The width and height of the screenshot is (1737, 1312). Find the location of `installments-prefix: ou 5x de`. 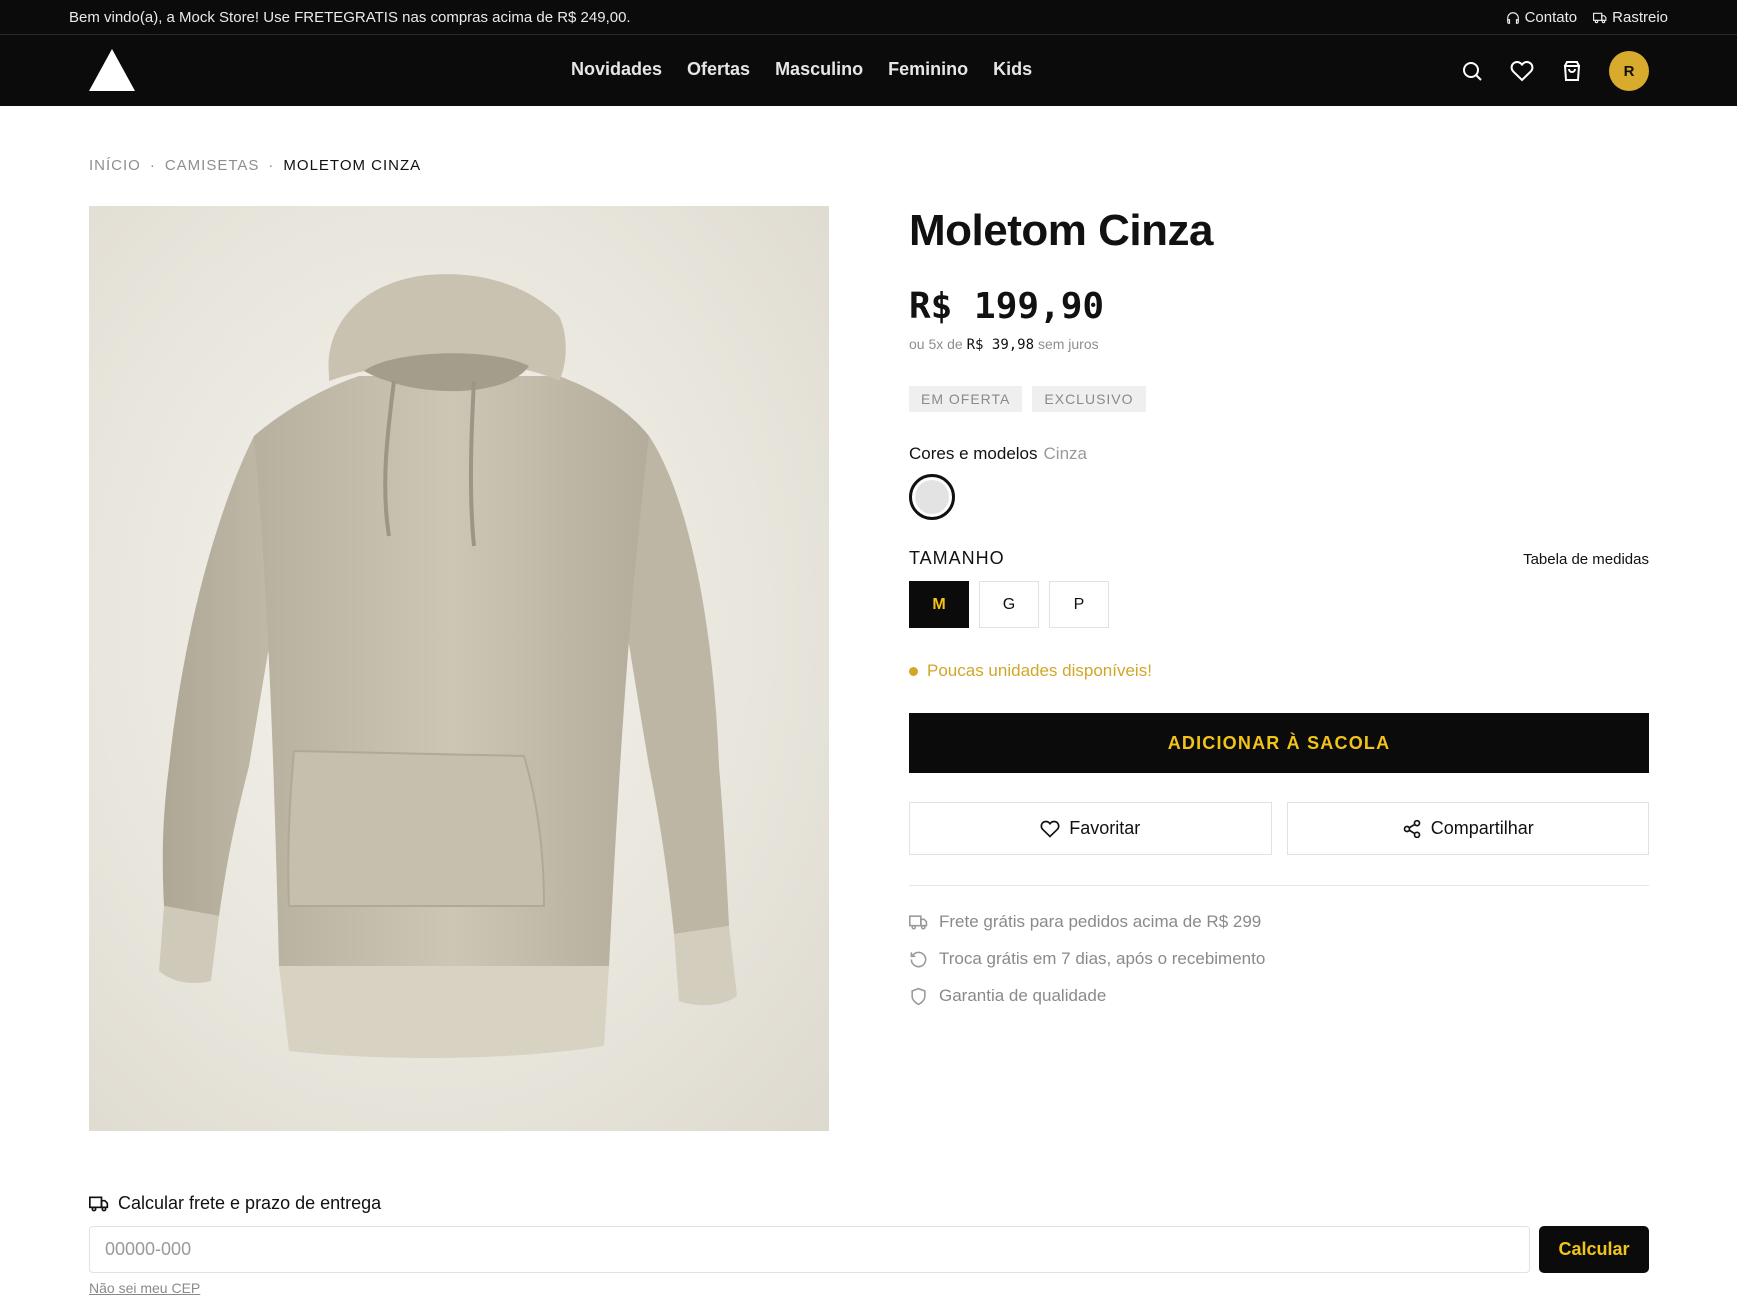

installments-prefix: ou 5x de is located at coordinates (936, 344).